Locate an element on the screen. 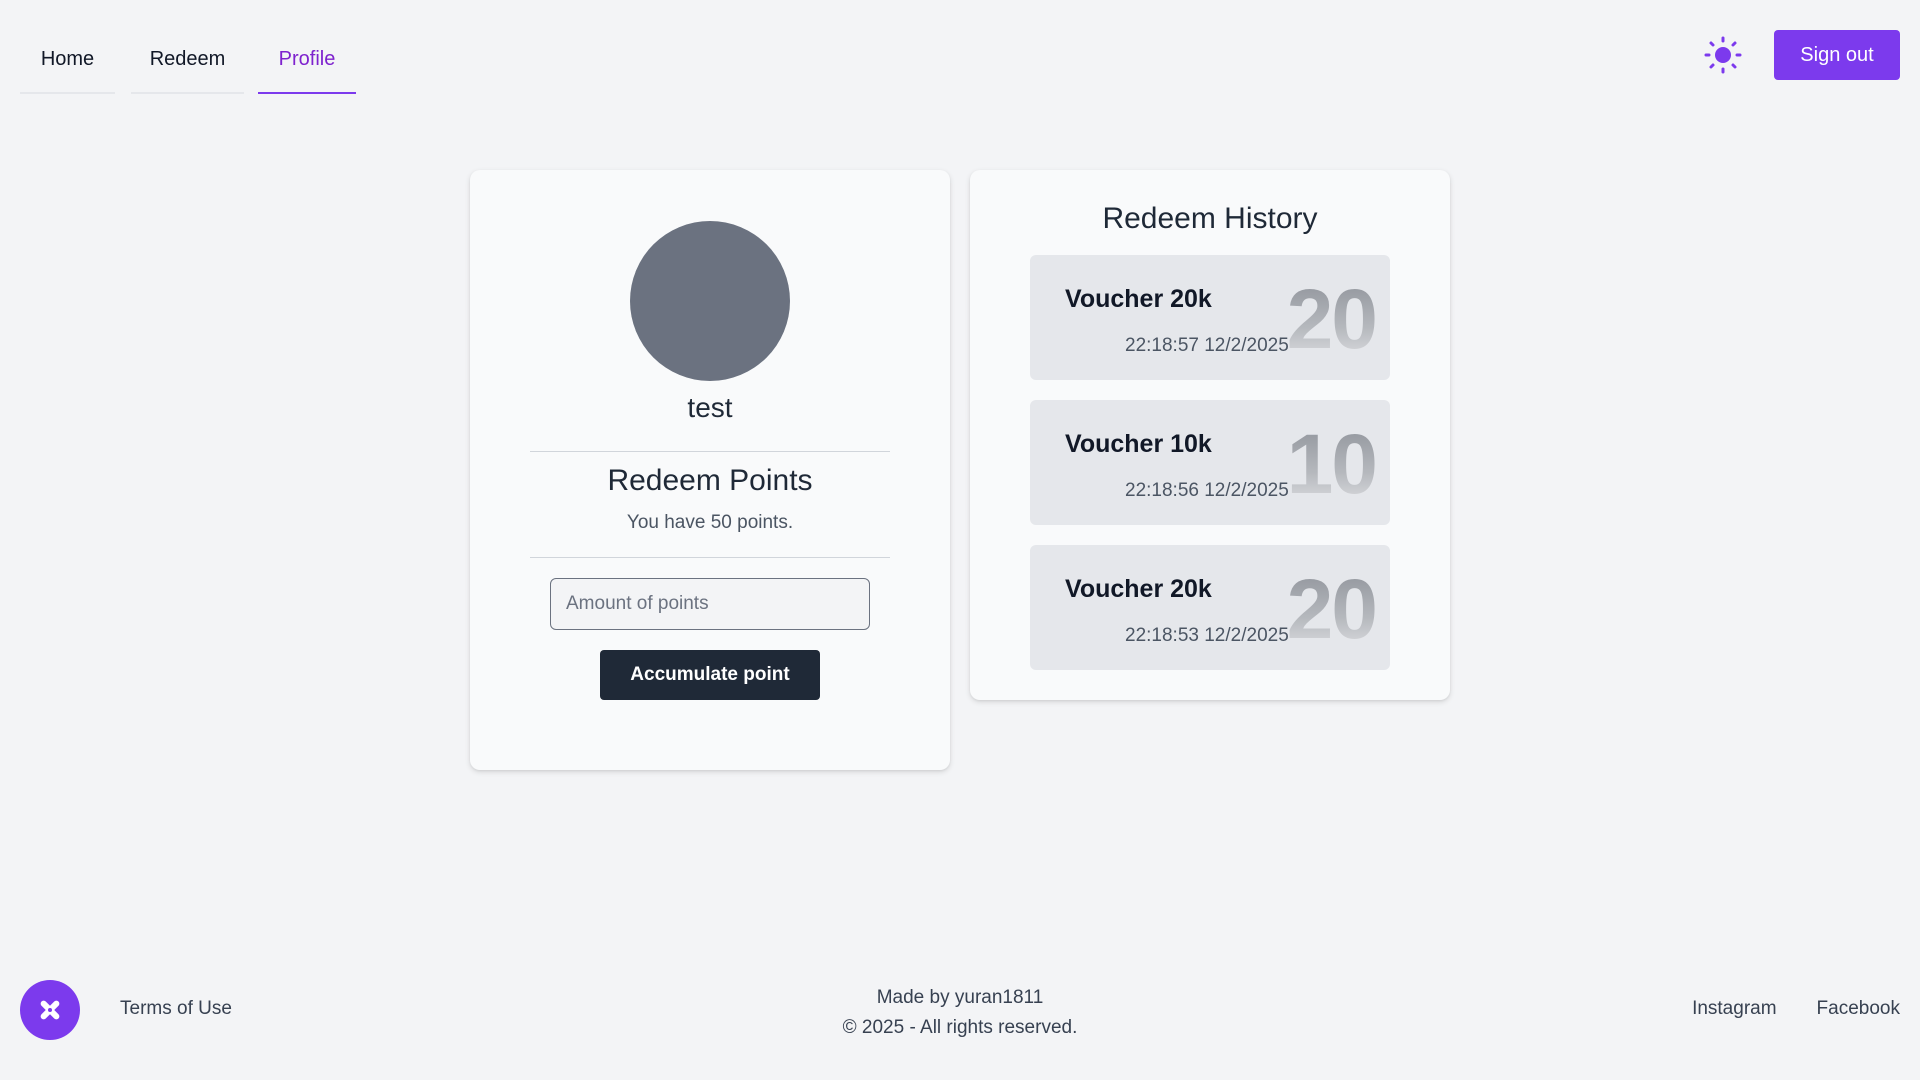  username: test is located at coordinates (710, 407).